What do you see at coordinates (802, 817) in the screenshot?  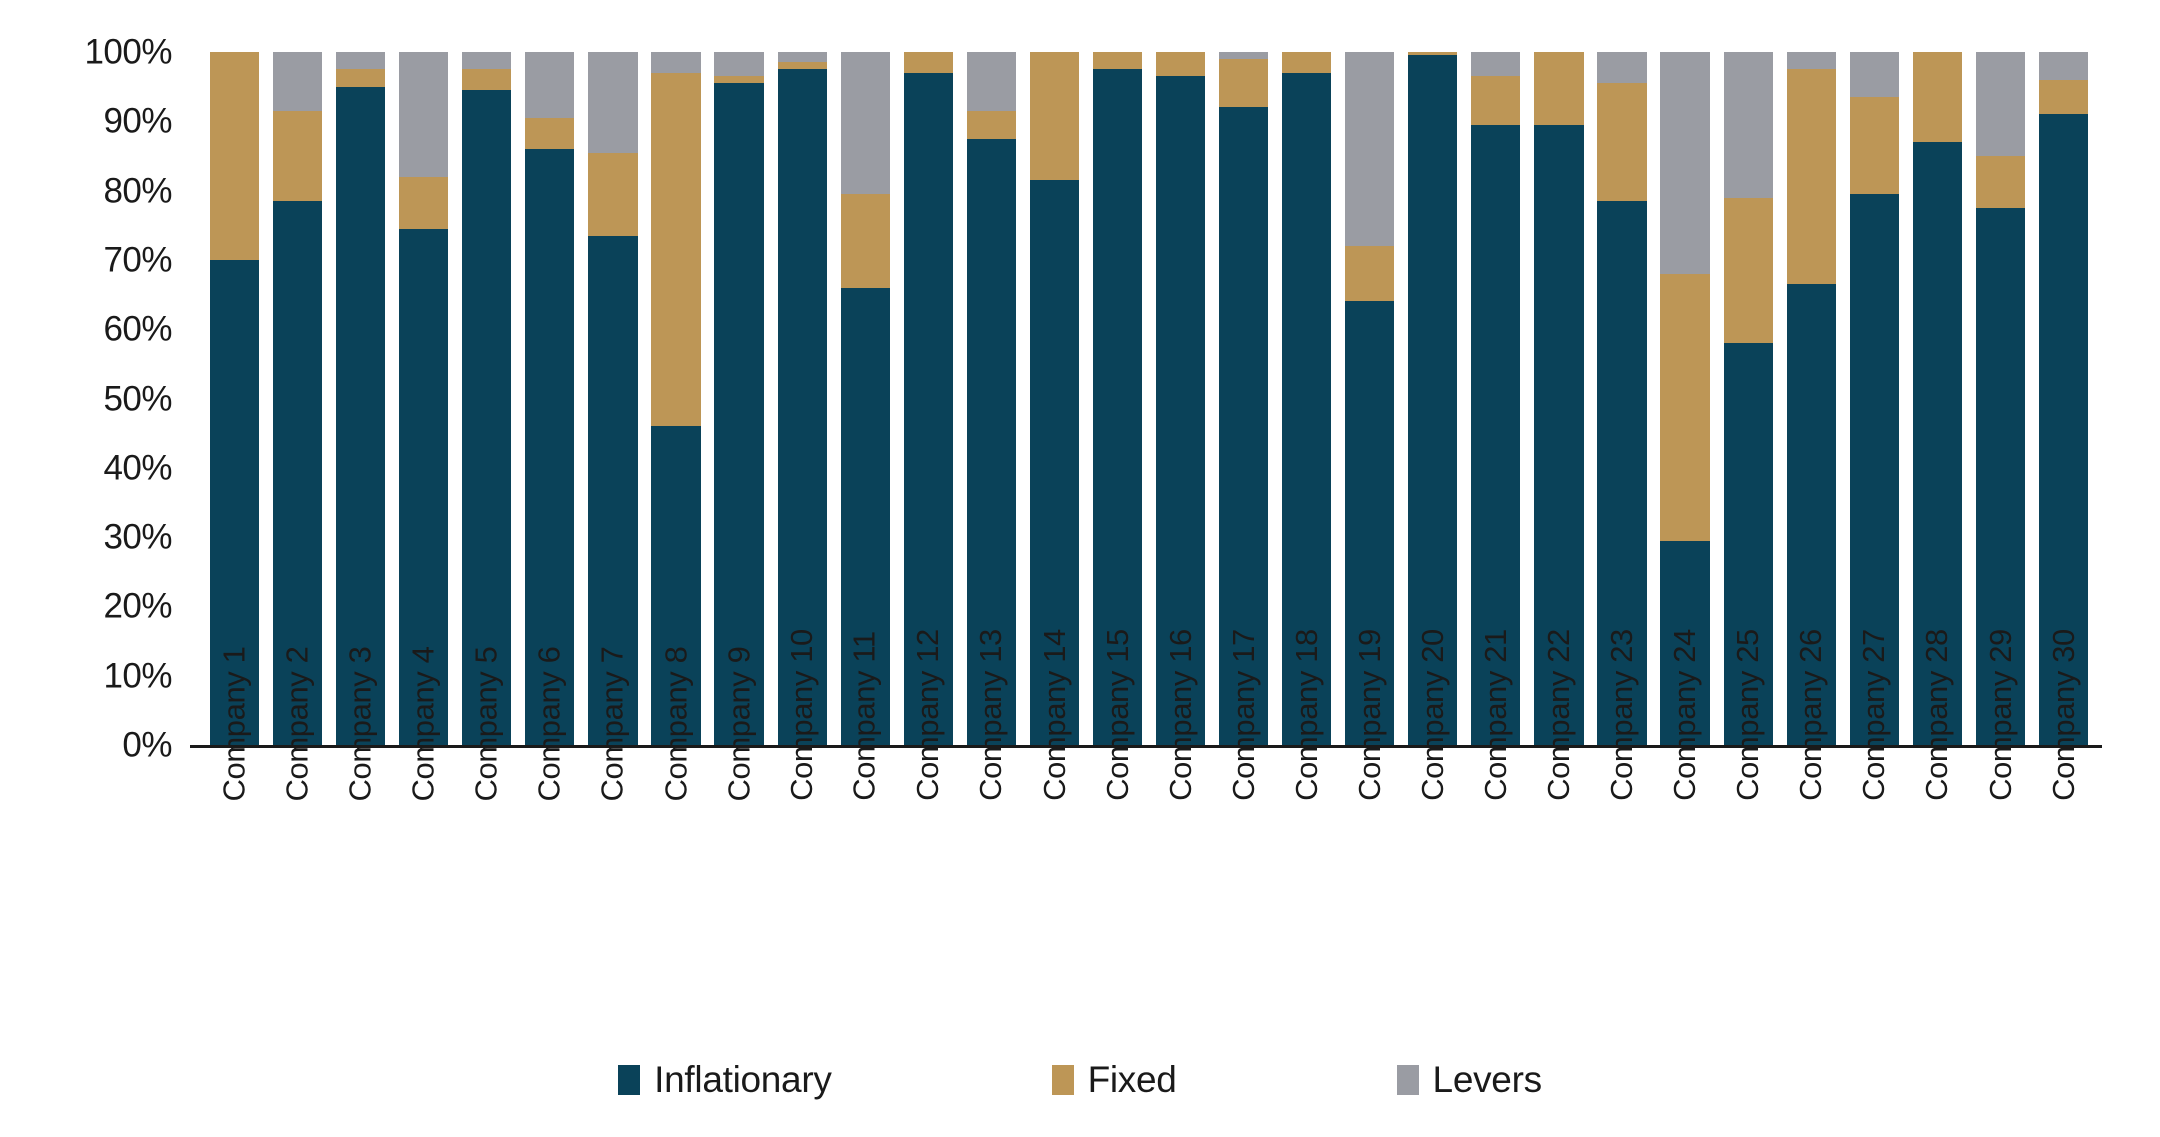 I see `x-axis-tick-label: Company 10` at bounding box center [802, 817].